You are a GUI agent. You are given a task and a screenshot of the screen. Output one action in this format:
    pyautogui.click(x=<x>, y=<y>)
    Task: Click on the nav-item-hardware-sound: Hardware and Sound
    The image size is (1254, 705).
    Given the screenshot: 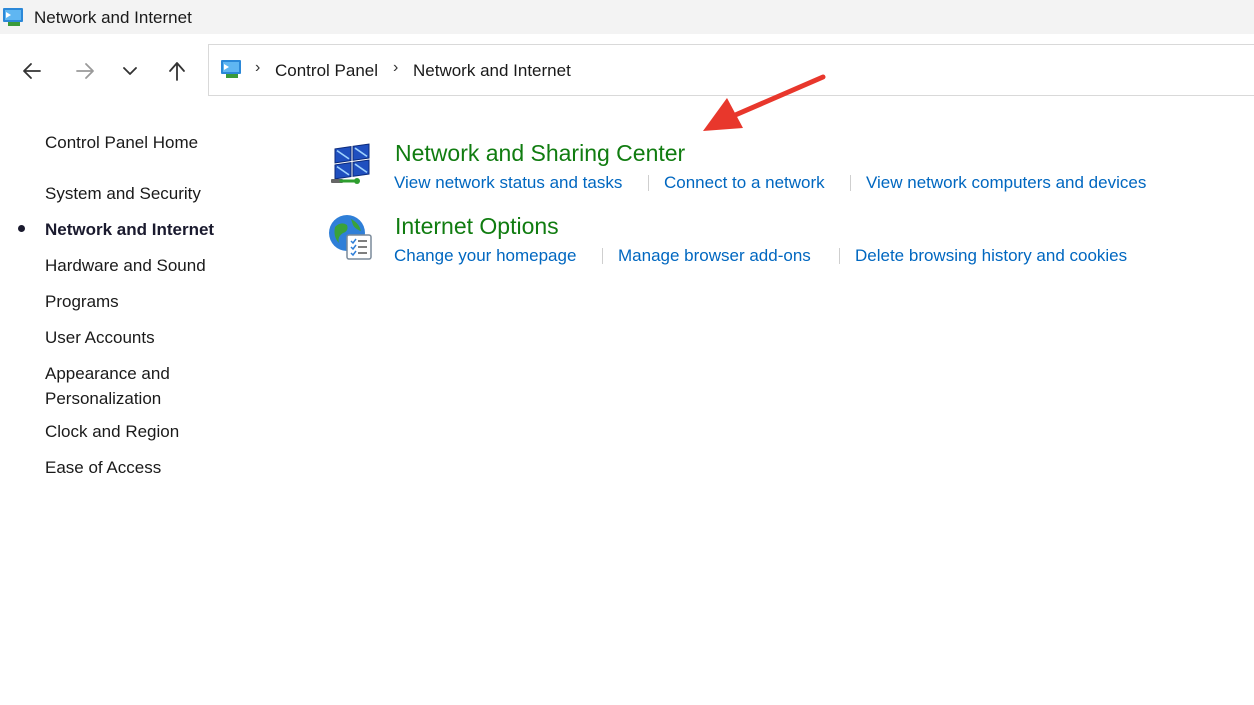 What is the action you would take?
    pyautogui.click(x=125, y=265)
    